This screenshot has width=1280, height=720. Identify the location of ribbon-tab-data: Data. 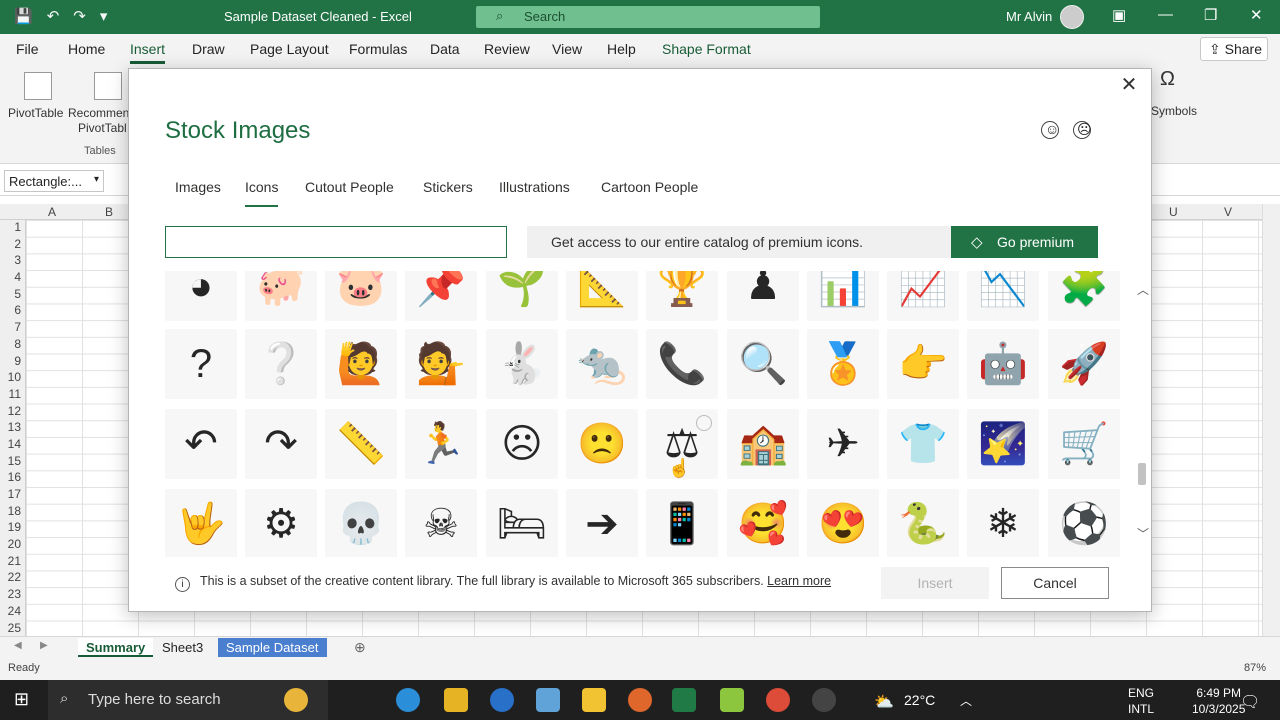
(445, 49).